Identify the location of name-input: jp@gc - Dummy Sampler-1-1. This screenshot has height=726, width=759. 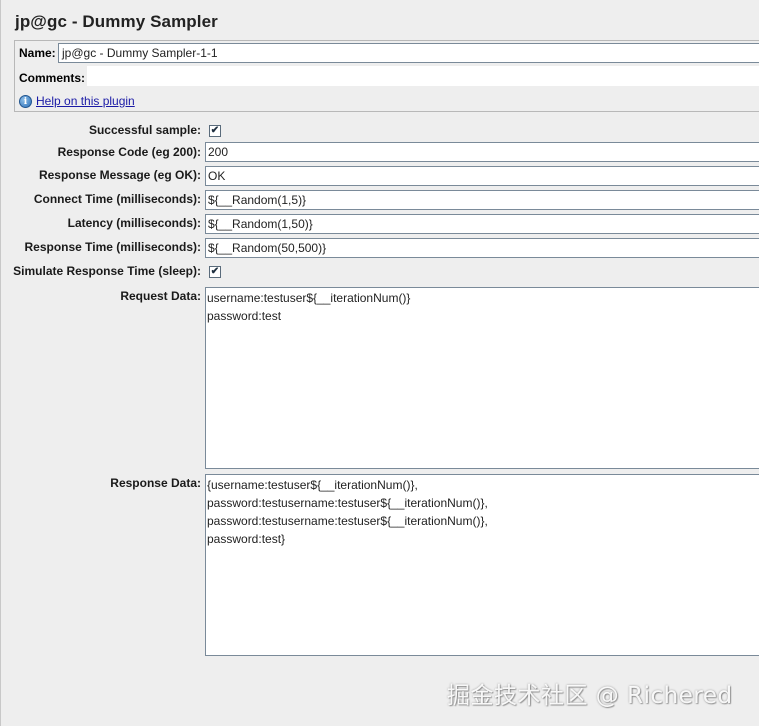
(408, 53).